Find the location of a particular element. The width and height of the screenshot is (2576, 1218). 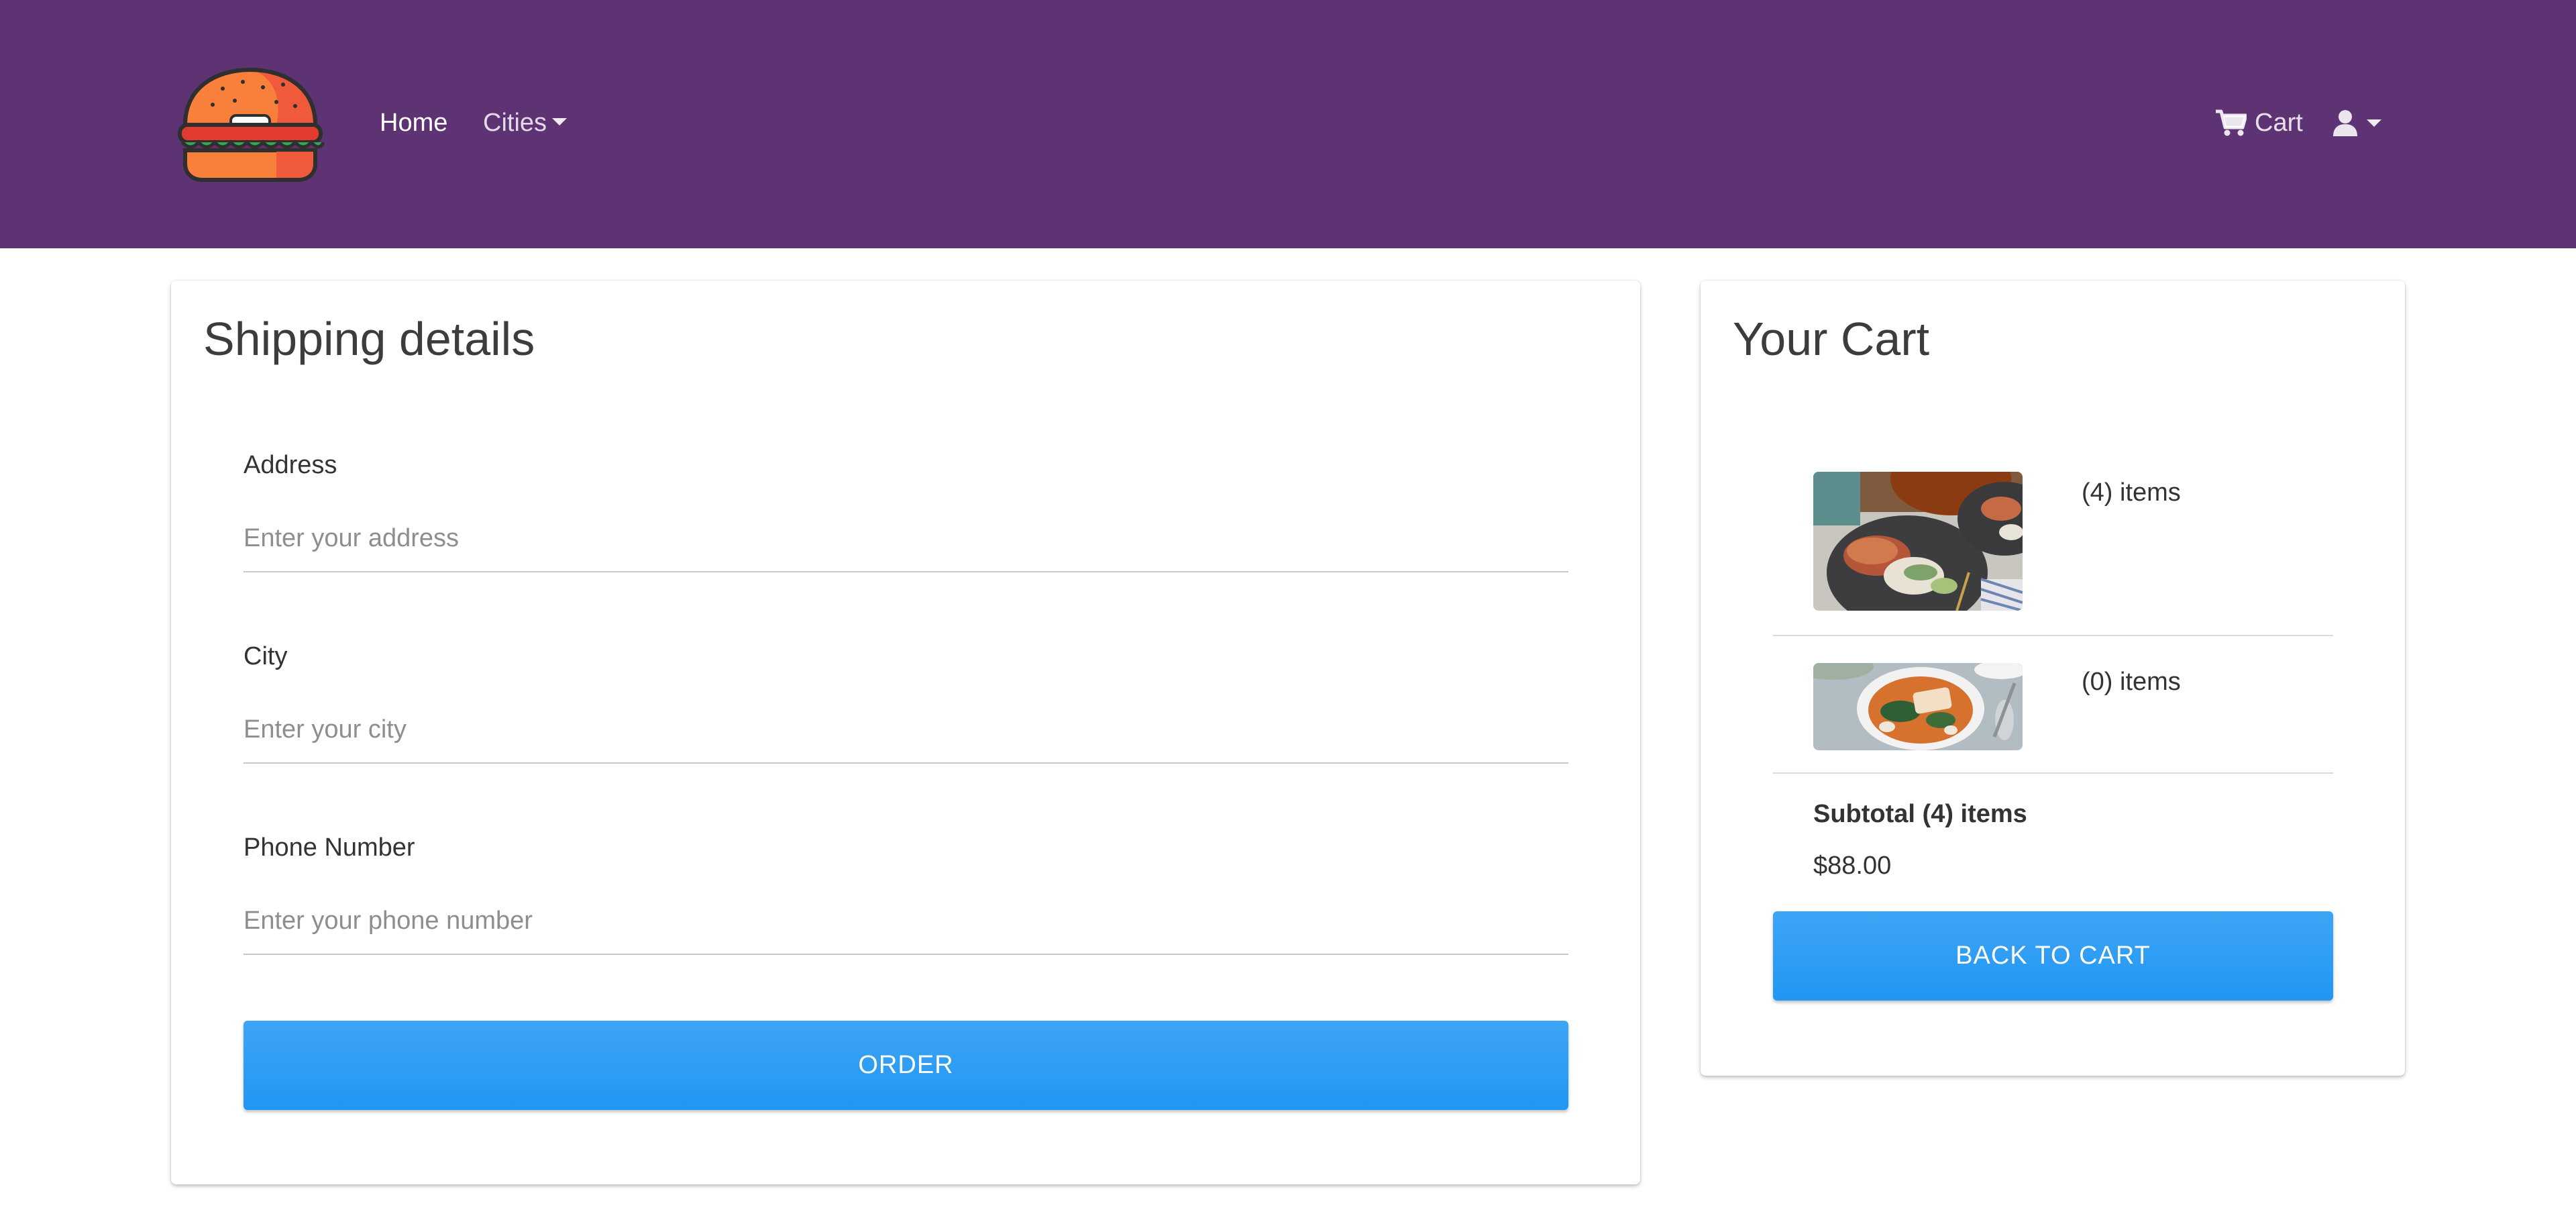

cart-item-count: (0) items is located at coordinates (2131, 682).